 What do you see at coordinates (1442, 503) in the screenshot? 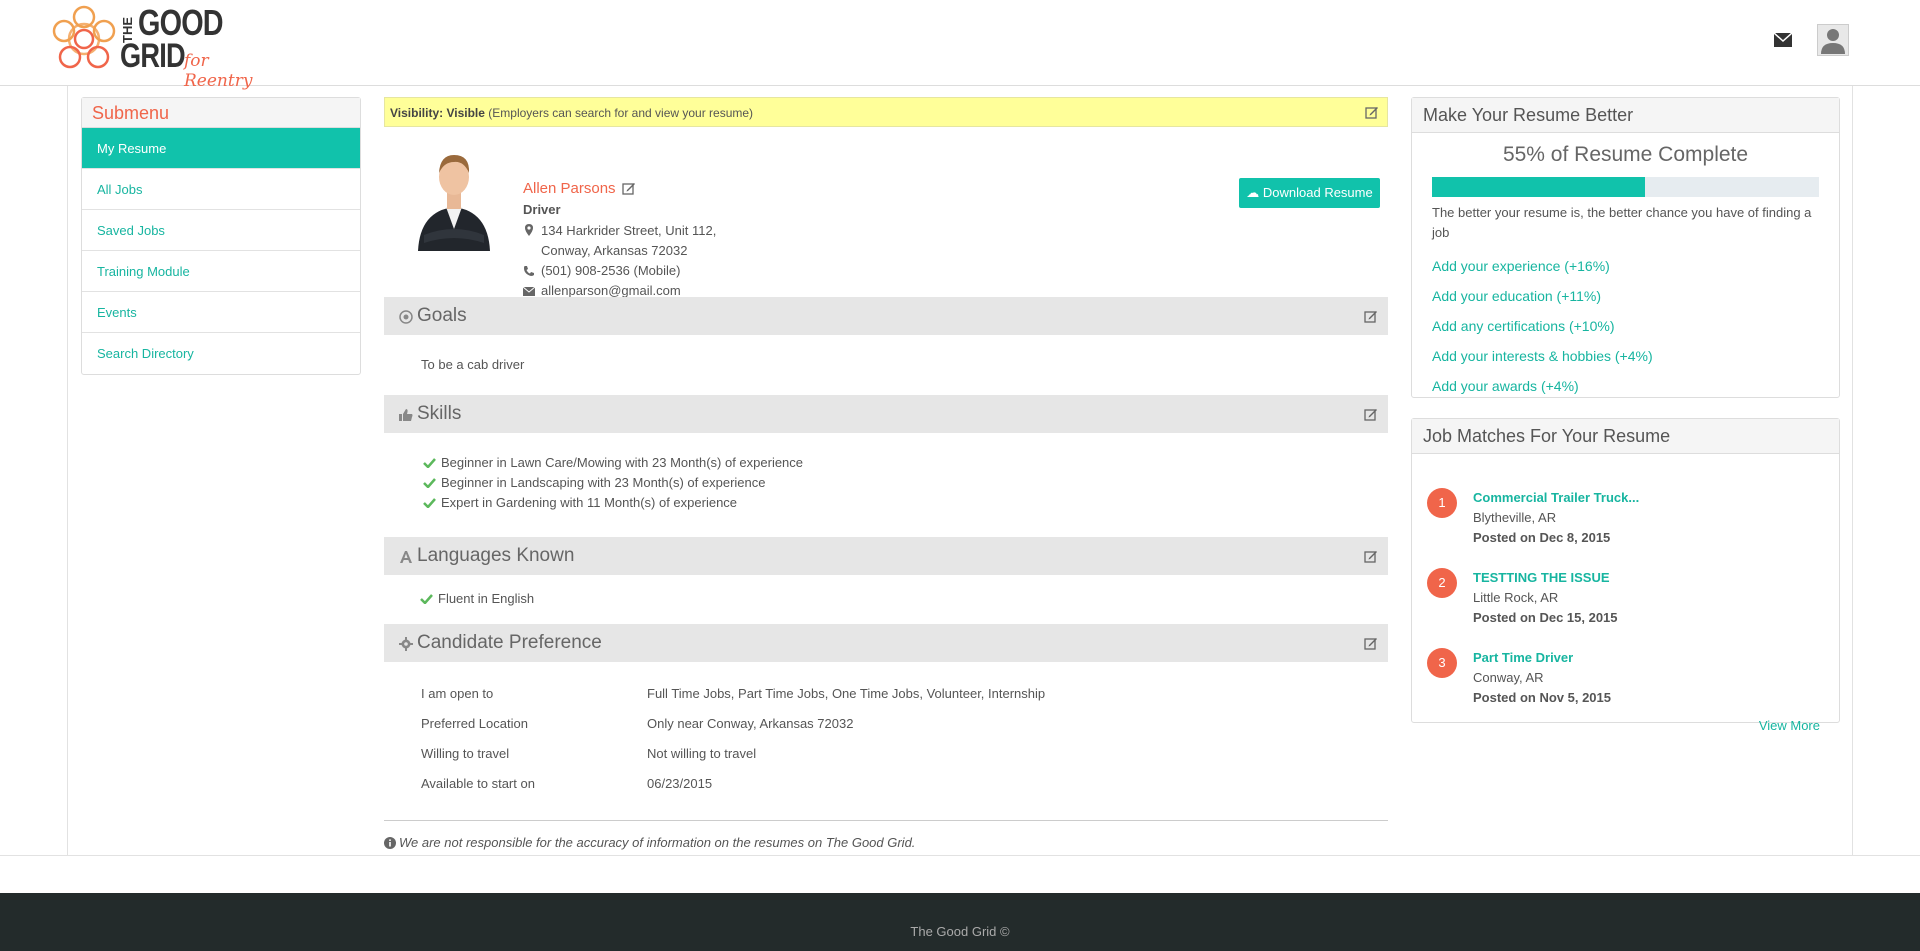
I see `job-rank-badge: 1` at bounding box center [1442, 503].